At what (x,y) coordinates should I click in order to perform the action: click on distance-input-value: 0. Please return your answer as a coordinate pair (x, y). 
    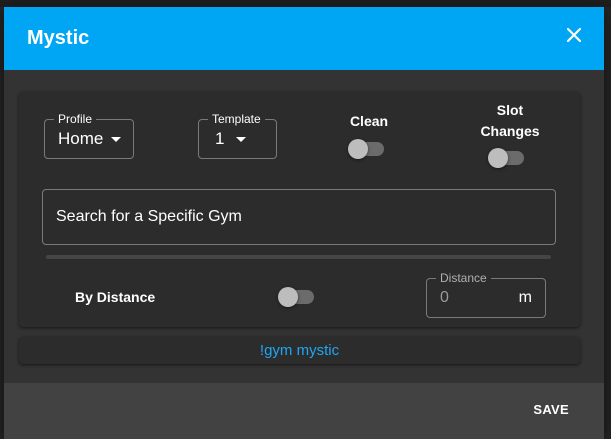
    Looking at the image, I should click on (444, 297).